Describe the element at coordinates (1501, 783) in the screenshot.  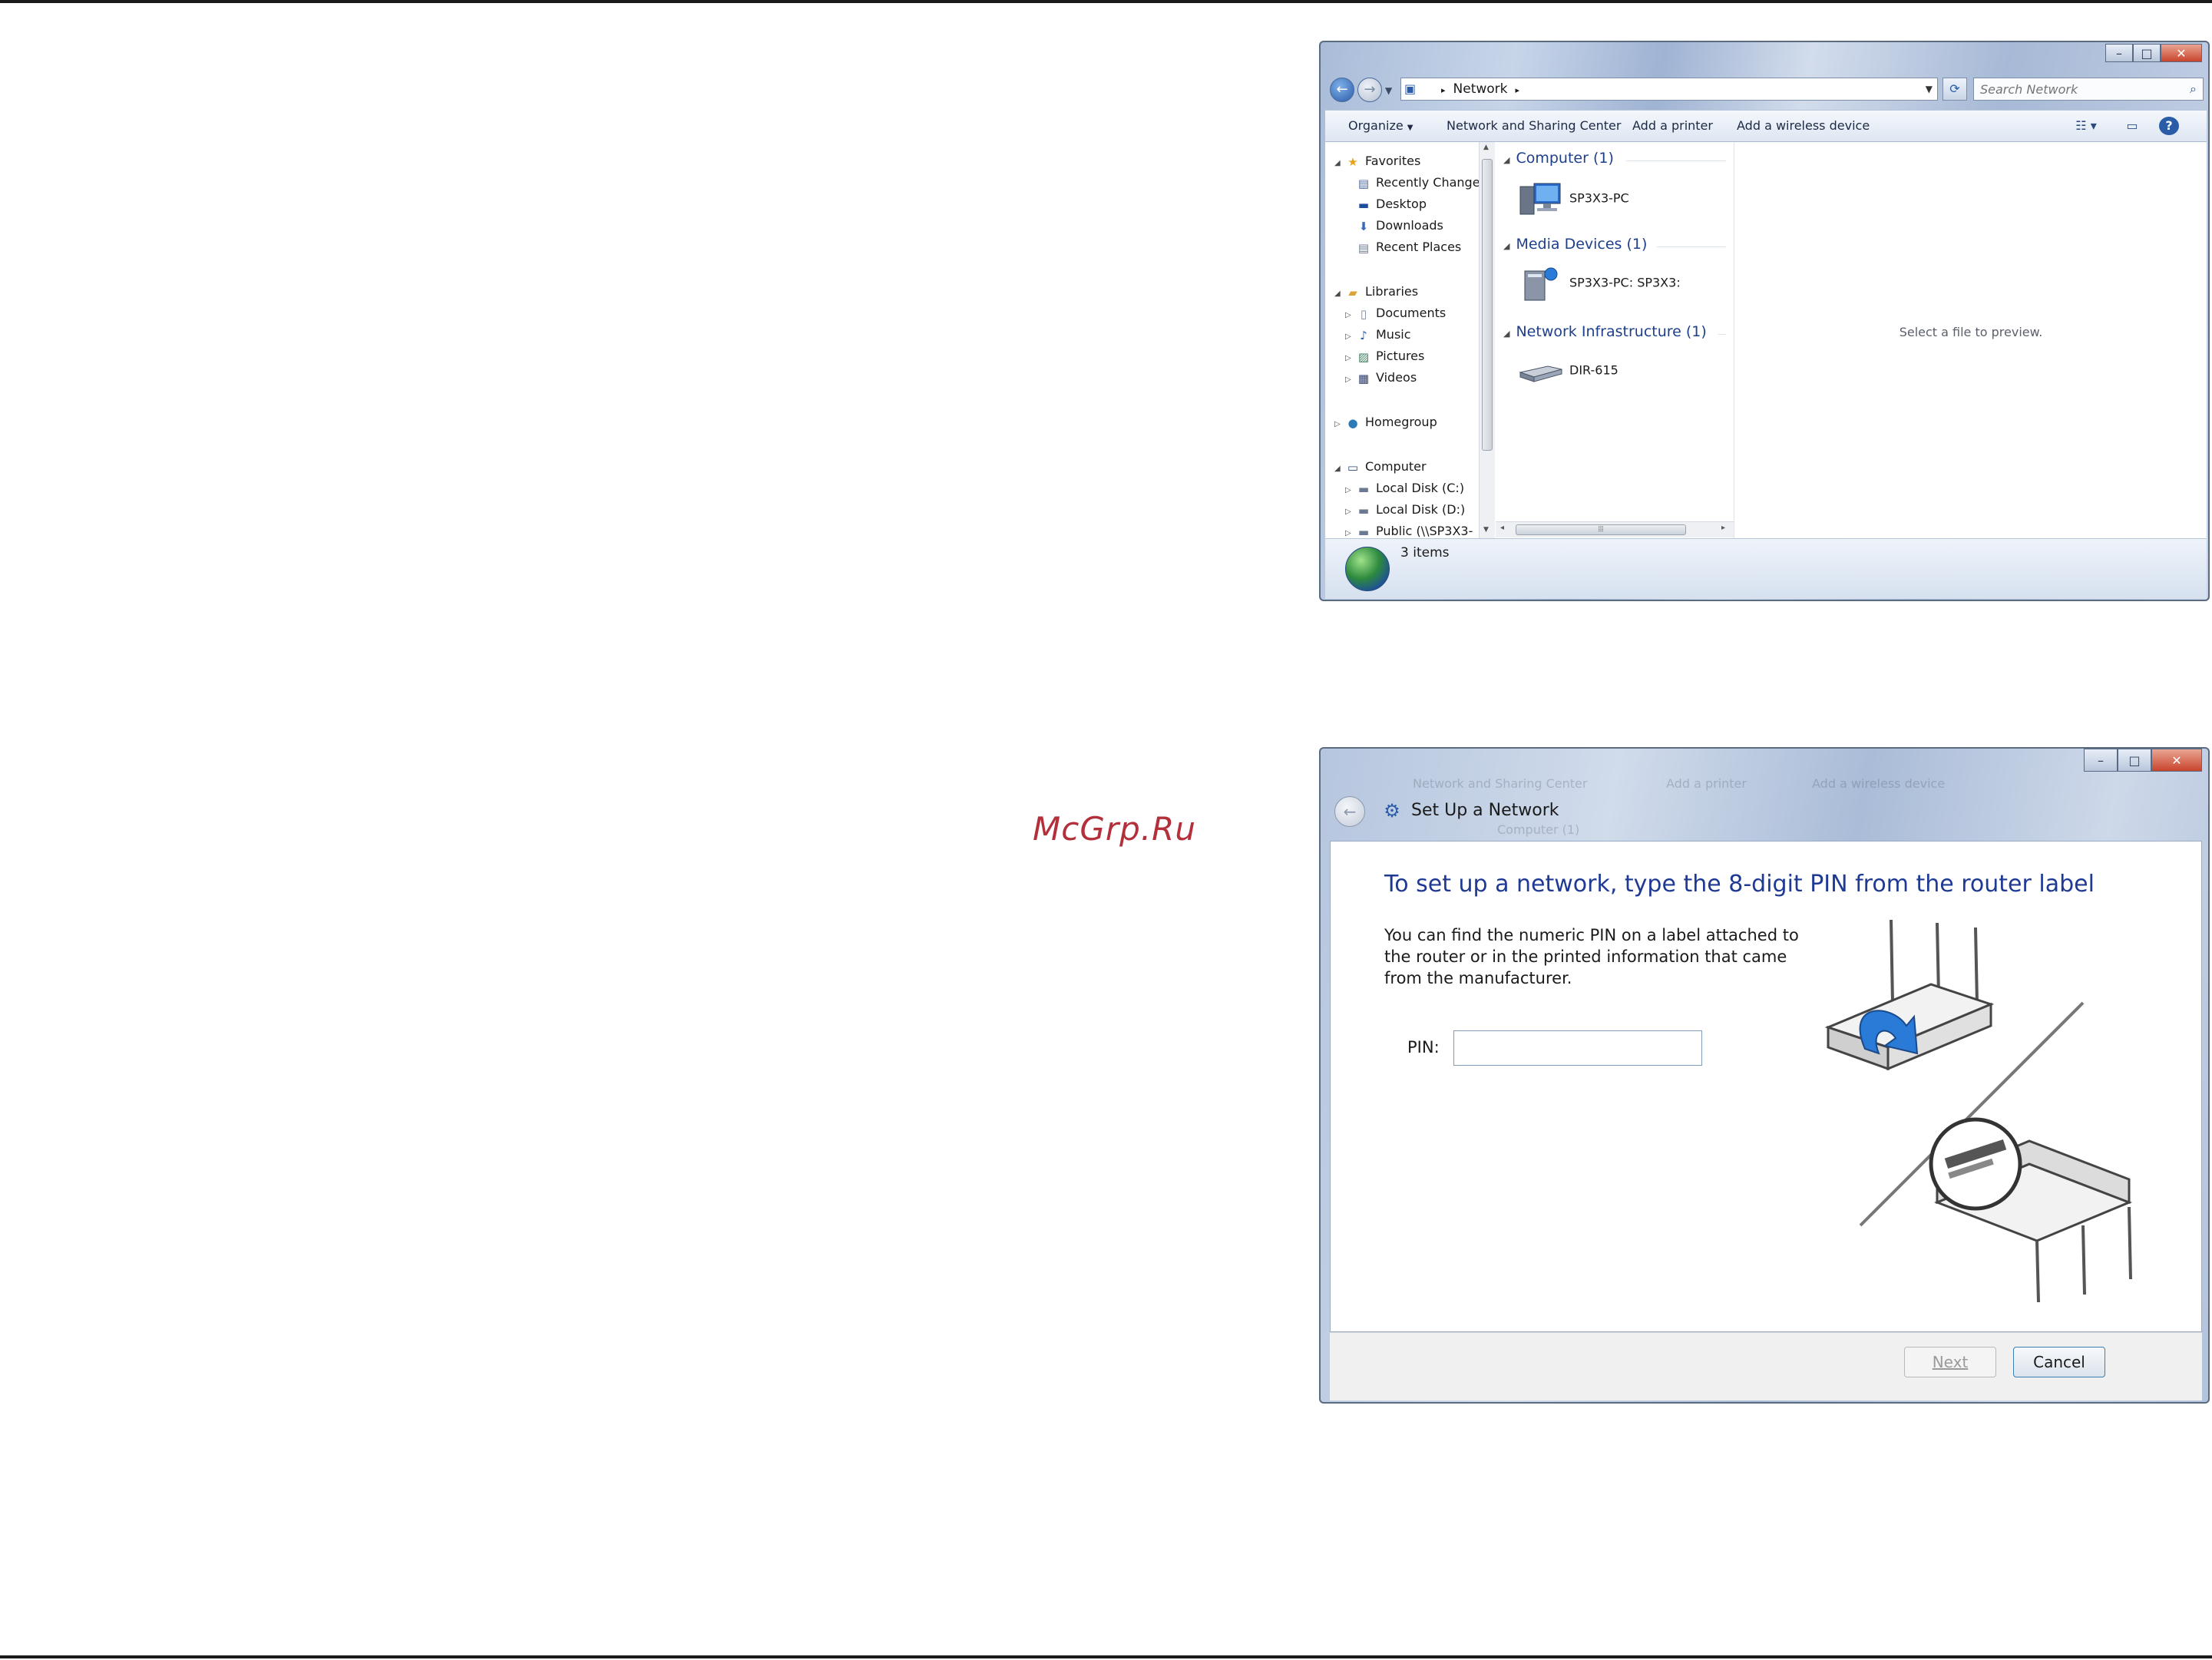
I see `background-ghost-text: Network and Sharing Center` at that location.